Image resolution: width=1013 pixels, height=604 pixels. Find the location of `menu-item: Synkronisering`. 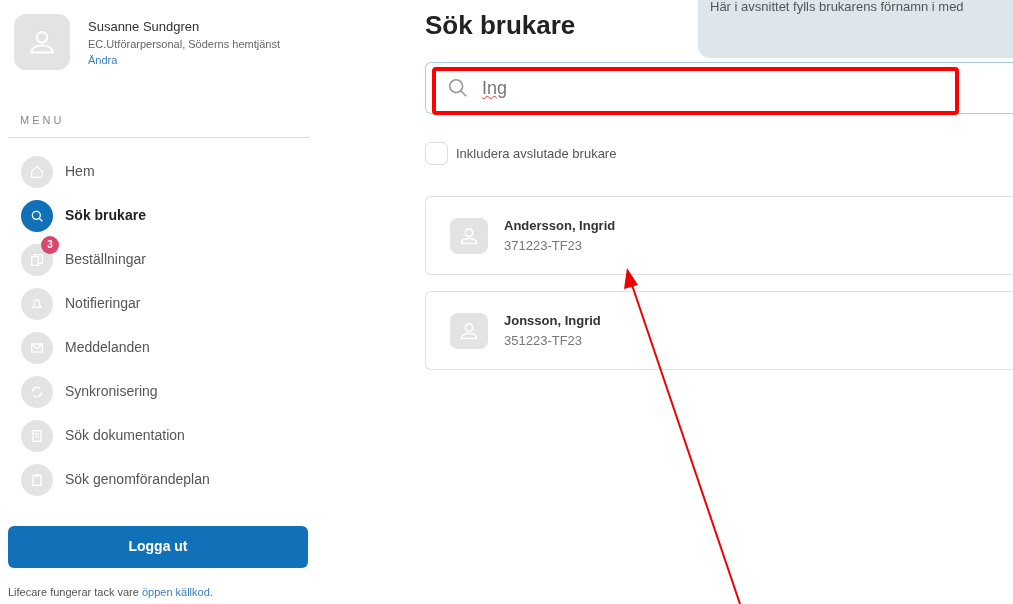

menu-item: Synkronisering is located at coordinates (111, 391).